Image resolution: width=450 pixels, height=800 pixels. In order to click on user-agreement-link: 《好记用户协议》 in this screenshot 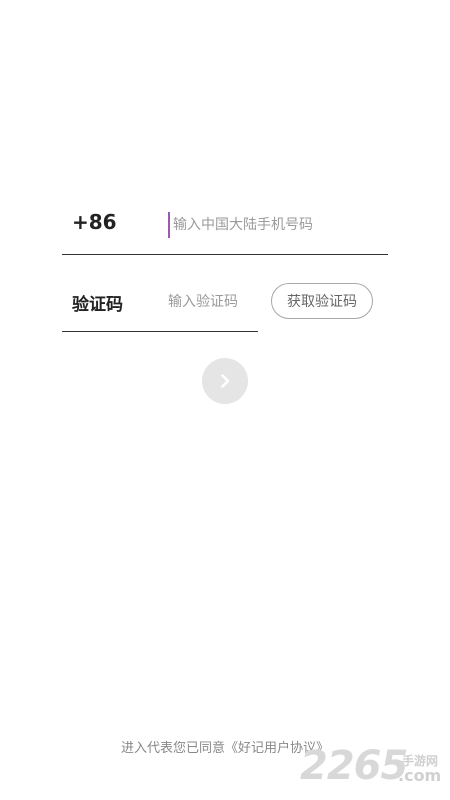, I will do `click(277, 748)`.